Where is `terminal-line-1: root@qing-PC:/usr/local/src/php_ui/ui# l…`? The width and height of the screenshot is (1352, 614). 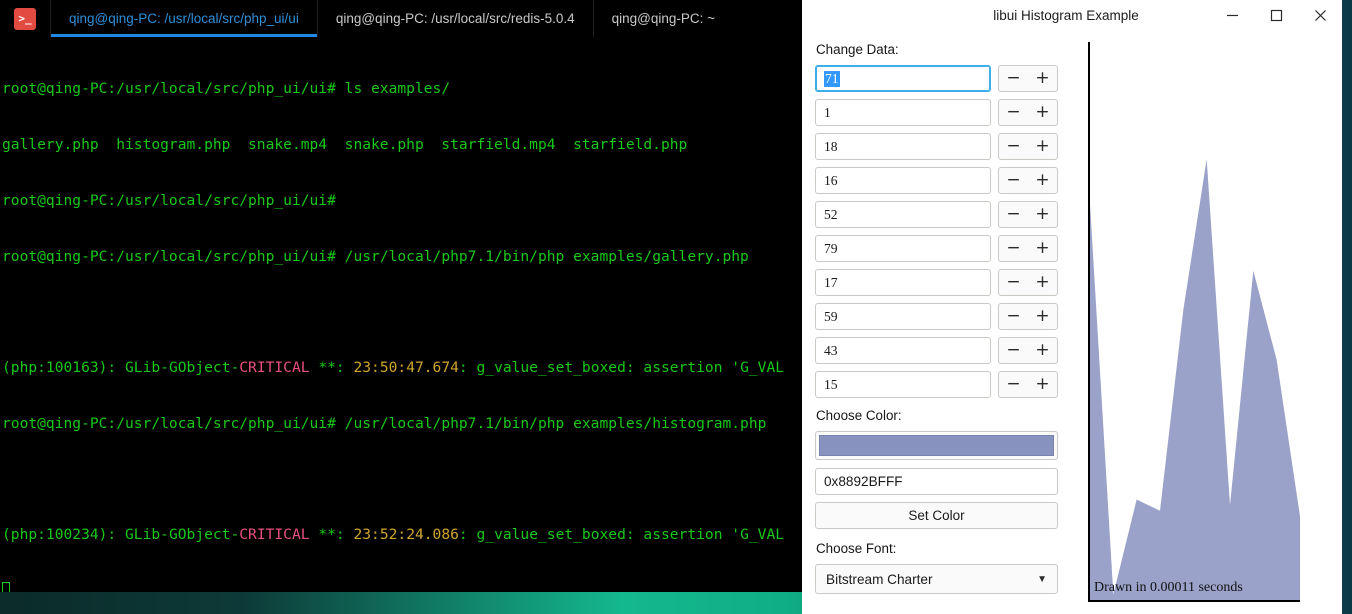
terminal-line-1: root@qing-PC:/usr/local/src/php_ui/ui# l… is located at coordinates (466, 89).